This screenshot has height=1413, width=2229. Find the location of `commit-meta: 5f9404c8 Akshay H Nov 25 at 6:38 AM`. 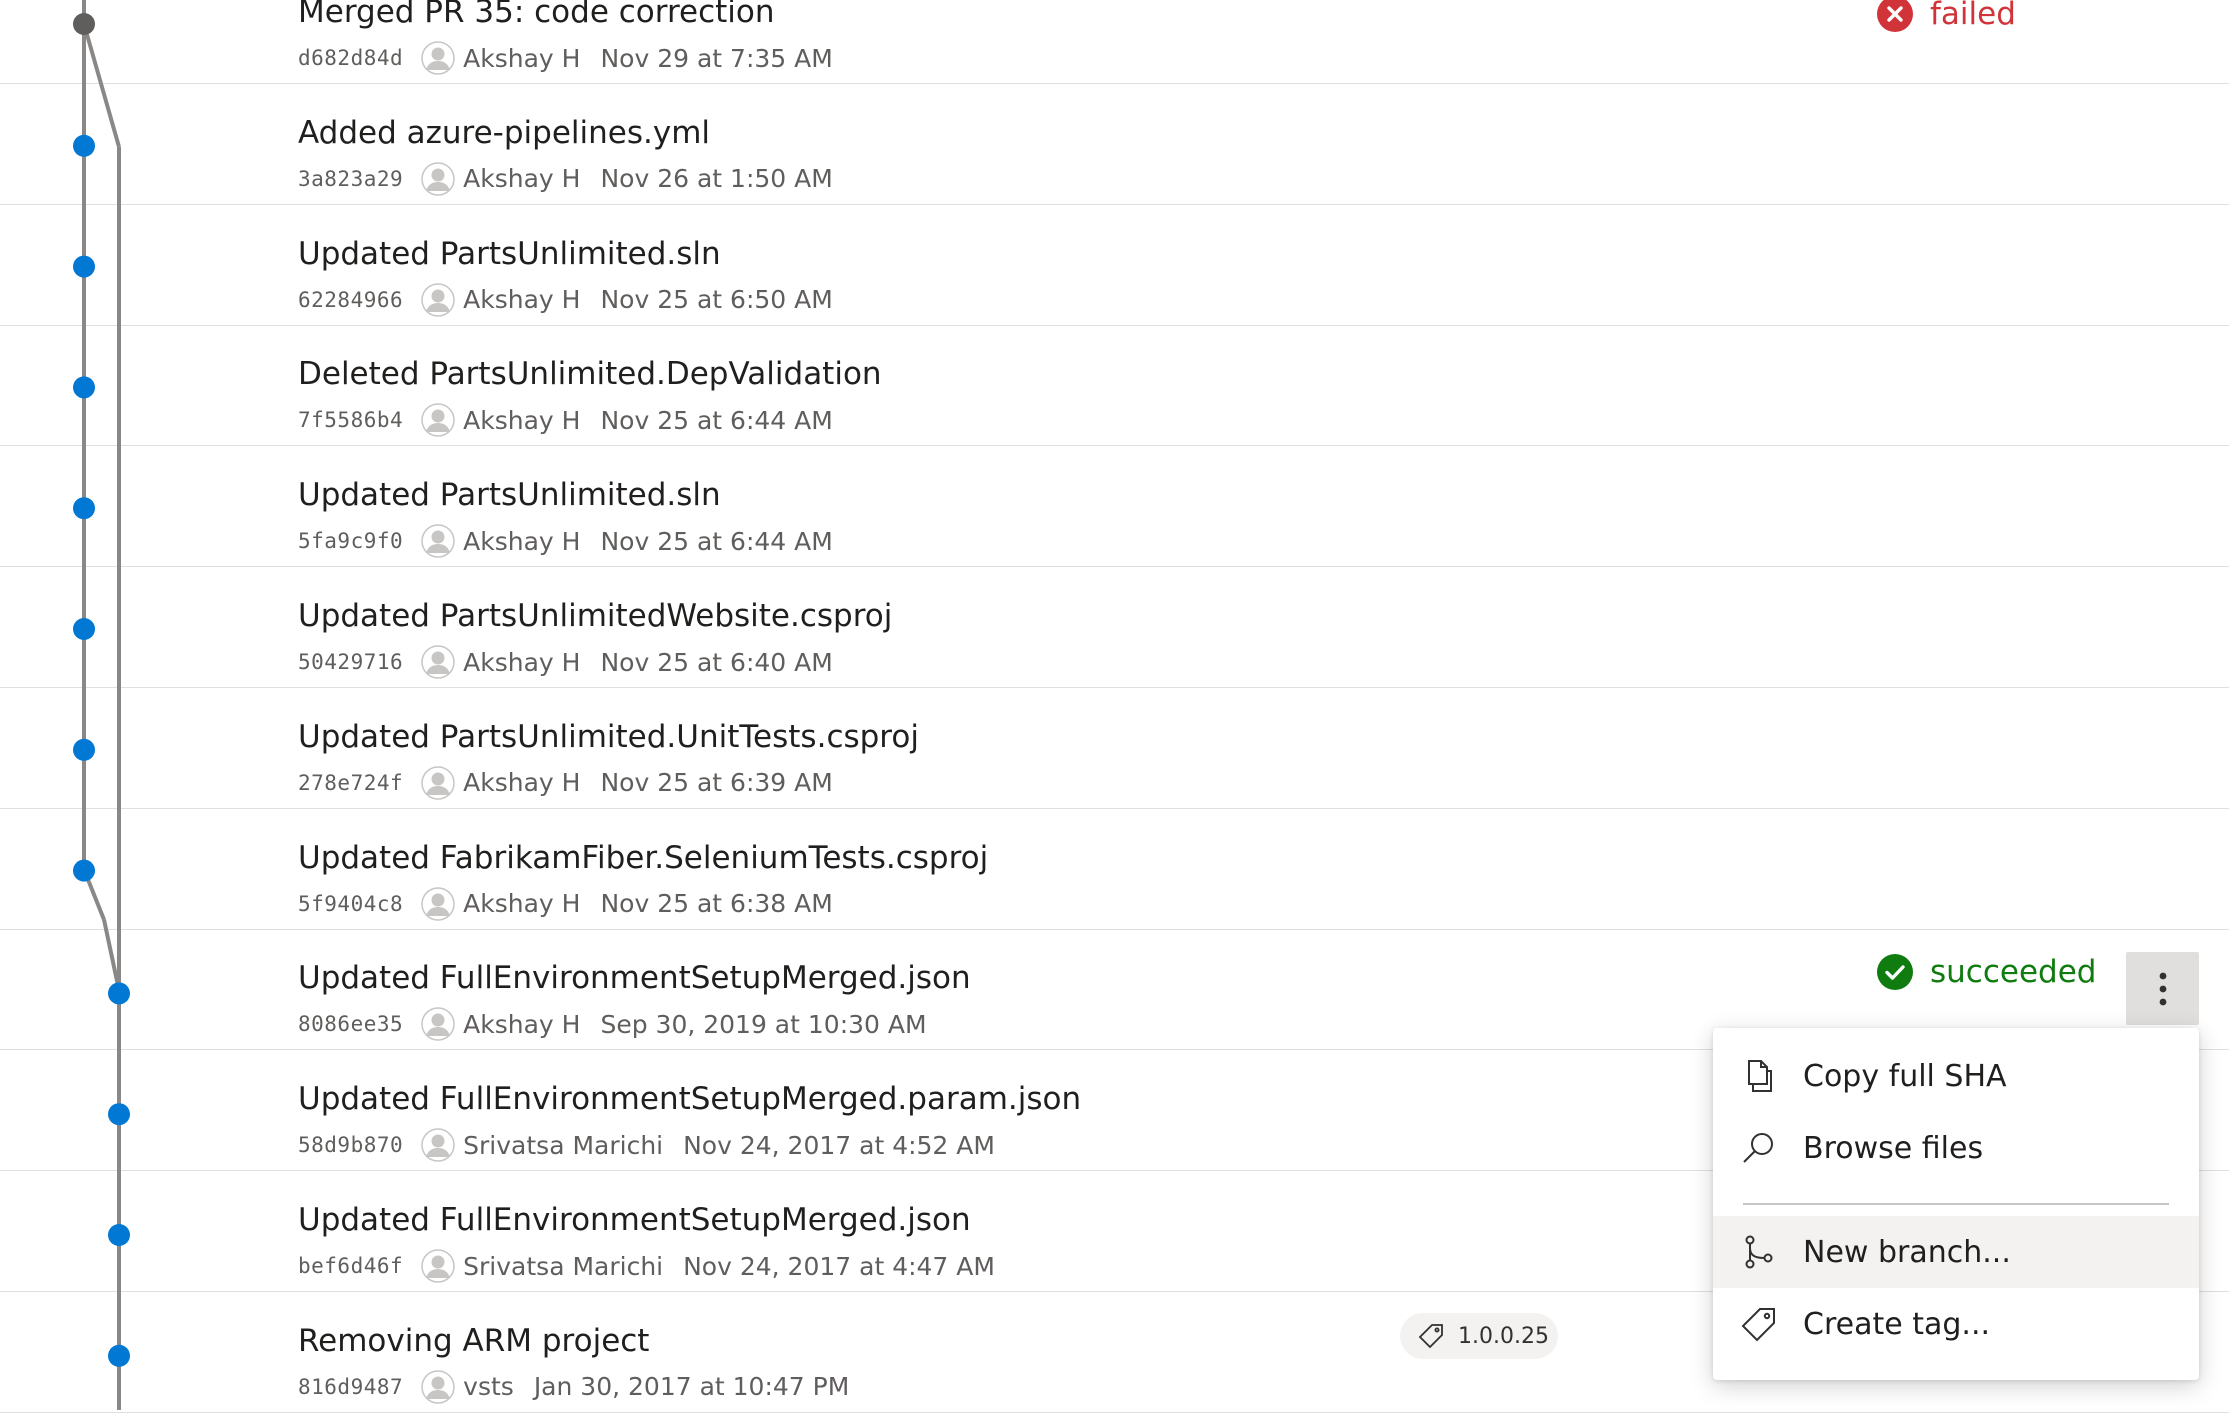

commit-meta: 5f9404c8 Akshay H Nov 25 at 6:38 AM is located at coordinates (565, 904).